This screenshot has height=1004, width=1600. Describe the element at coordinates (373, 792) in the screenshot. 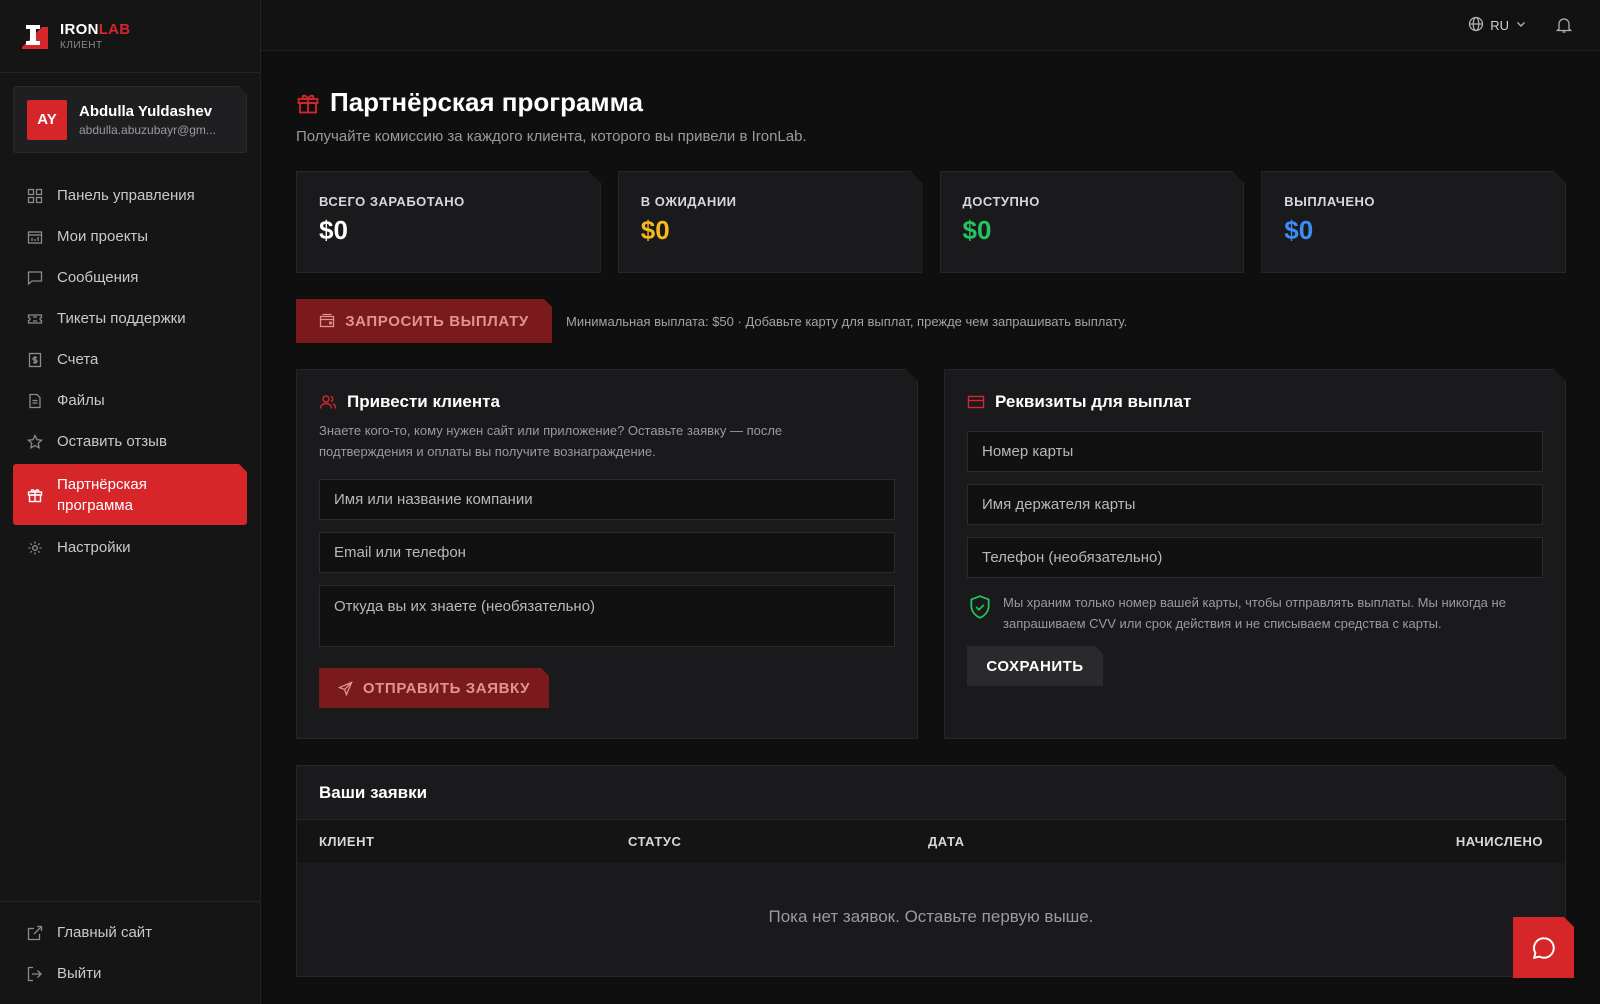

I see `requests-title: Ваши заявки` at that location.